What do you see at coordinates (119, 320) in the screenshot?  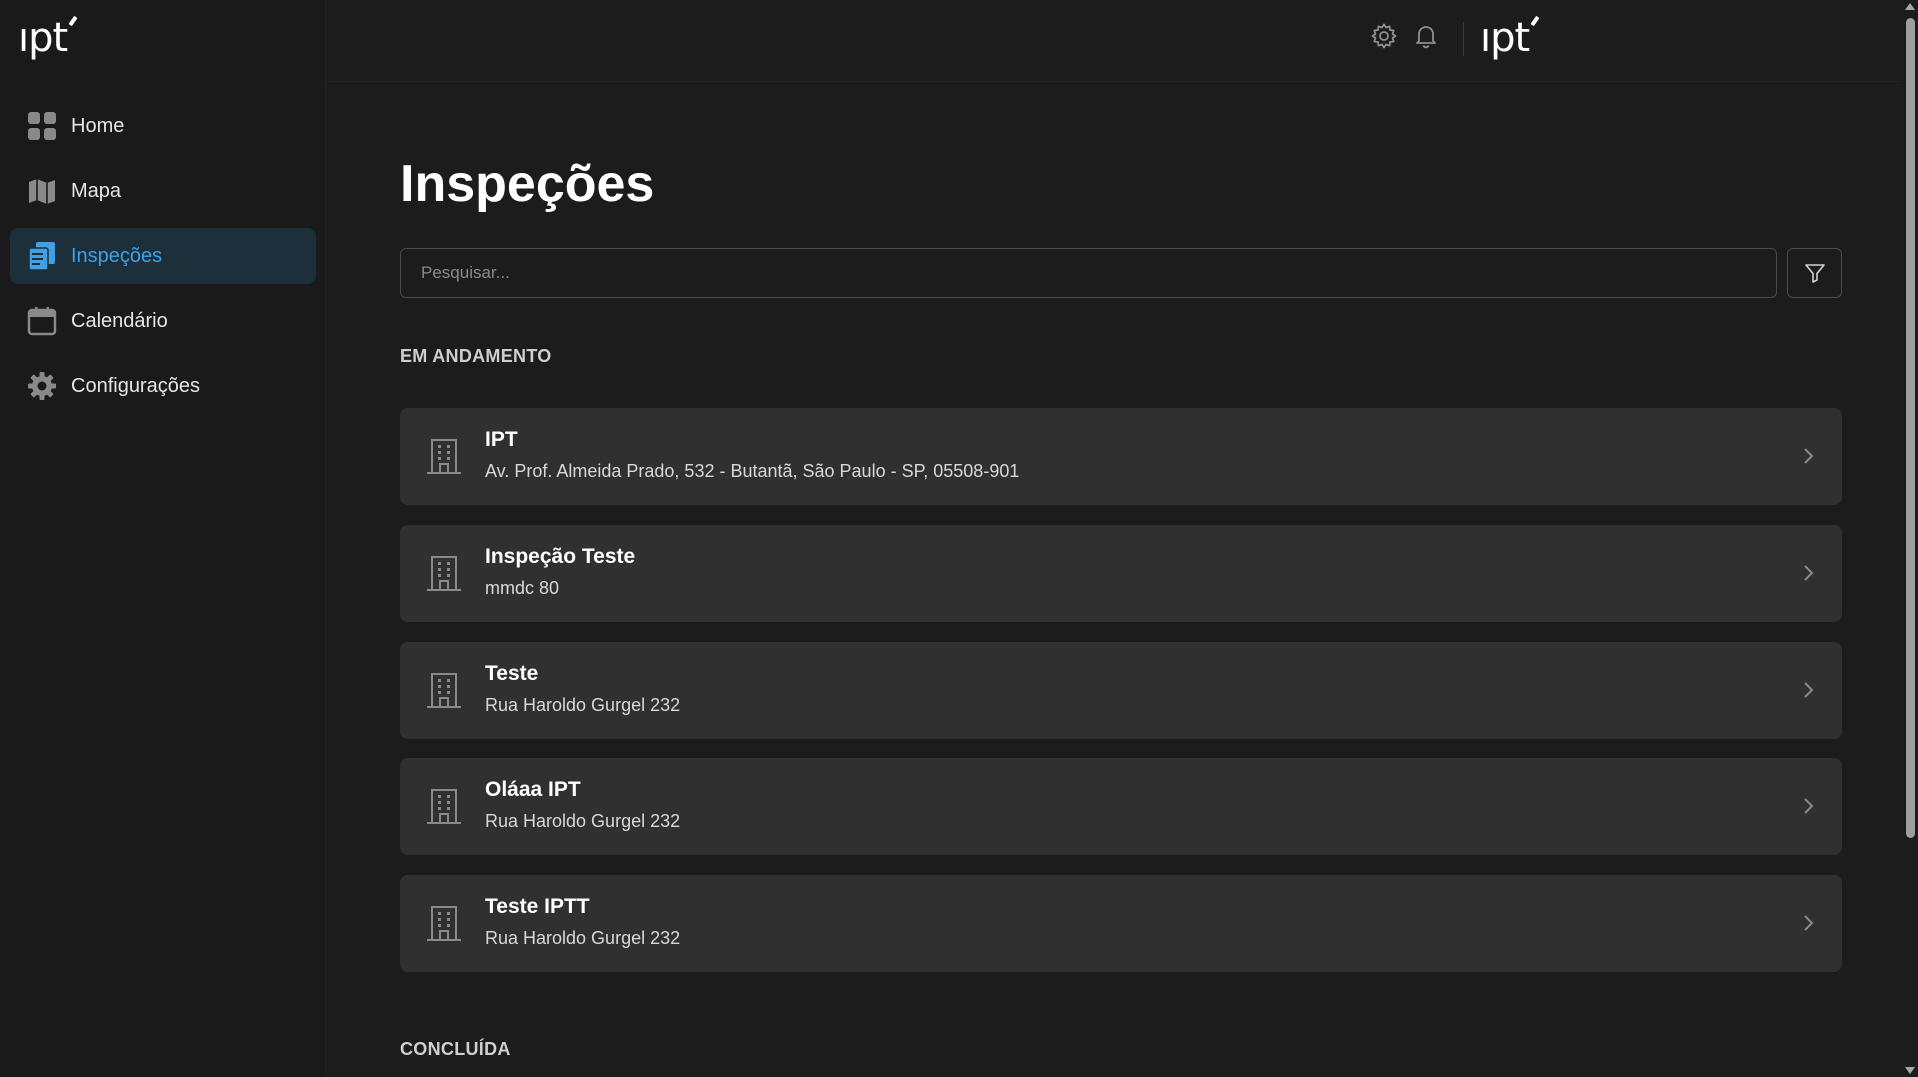 I see `sidebar-item-label: Calendário` at bounding box center [119, 320].